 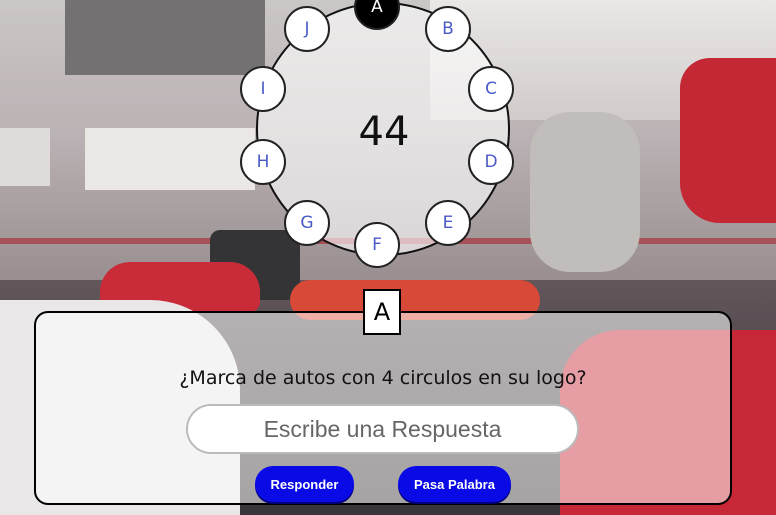 I want to click on letter-g: G, so click(x=307, y=223).